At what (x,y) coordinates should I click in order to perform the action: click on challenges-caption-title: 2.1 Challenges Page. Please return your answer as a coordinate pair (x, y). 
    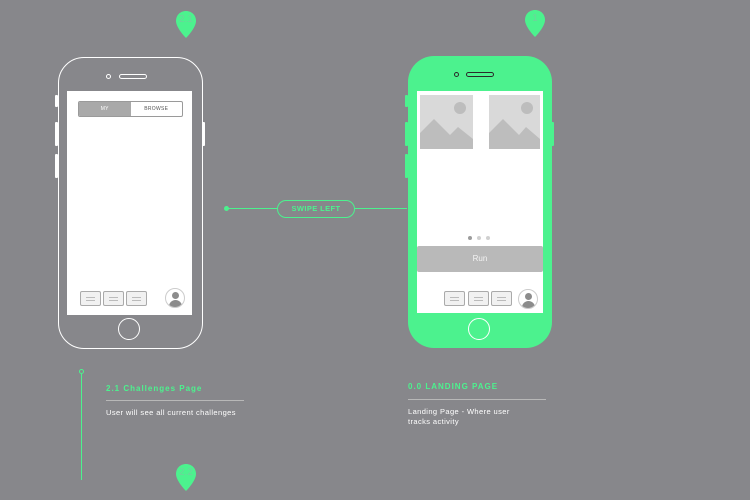
    Looking at the image, I should click on (154, 388).